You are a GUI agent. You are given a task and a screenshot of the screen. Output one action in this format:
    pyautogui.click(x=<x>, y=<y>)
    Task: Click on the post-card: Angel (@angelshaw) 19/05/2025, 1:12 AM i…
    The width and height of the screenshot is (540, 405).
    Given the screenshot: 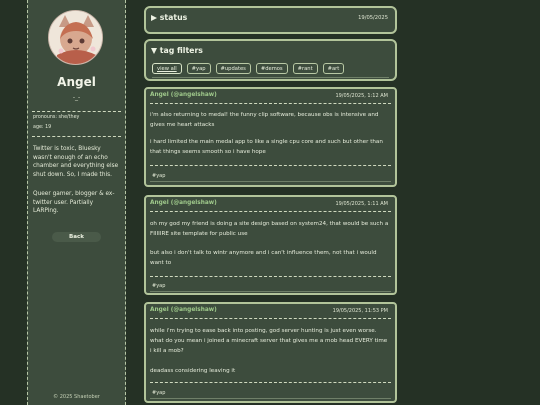 What is the action you would take?
    pyautogui.click(x=270, y=137)
    